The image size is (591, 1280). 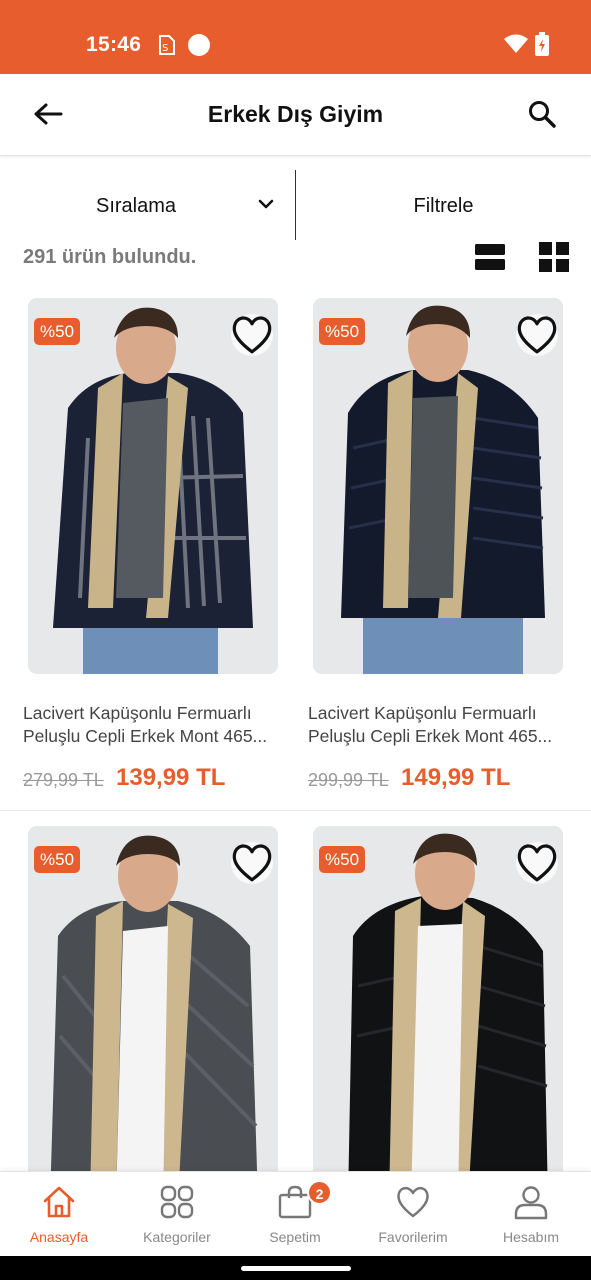 I want to click on app-bar: Erkek Dış Giyim, so click(x=295, y=115).